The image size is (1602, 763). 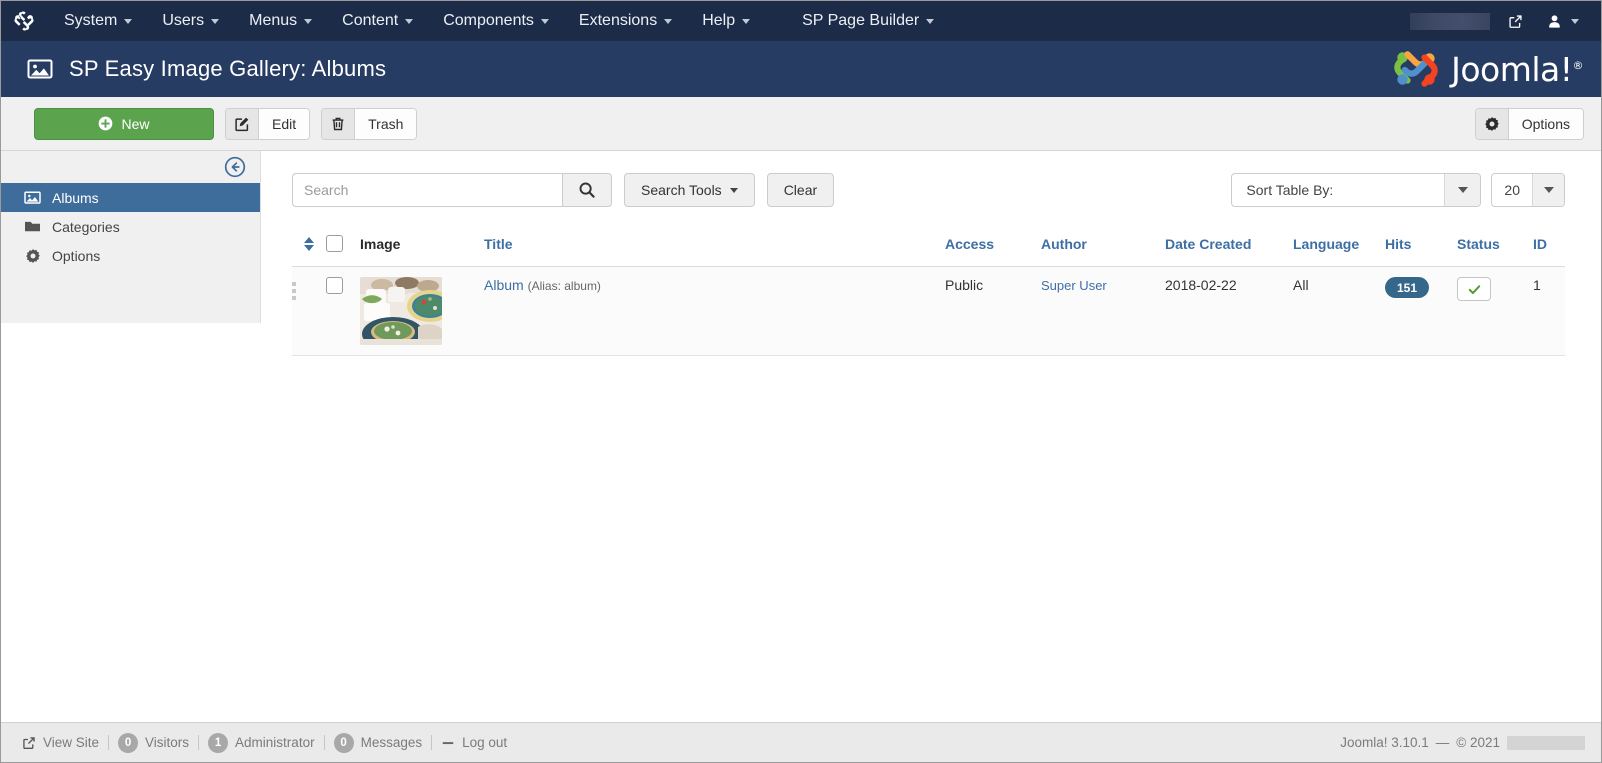 I want to click on visitors-count: 0, so click(x=128, y=742).